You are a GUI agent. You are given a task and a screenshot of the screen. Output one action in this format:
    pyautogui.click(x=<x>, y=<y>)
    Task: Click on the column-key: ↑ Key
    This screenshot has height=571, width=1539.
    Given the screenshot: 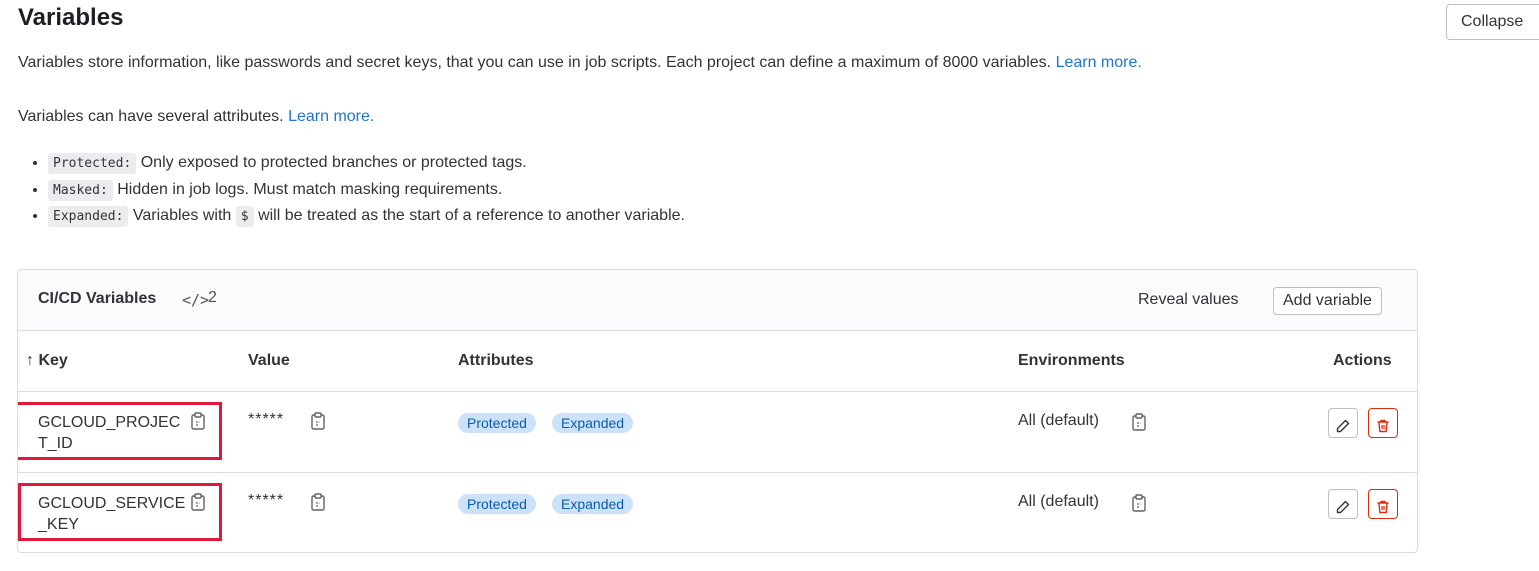 What is the action you would take?
    pyautogui.click(x=47, y=361)
    